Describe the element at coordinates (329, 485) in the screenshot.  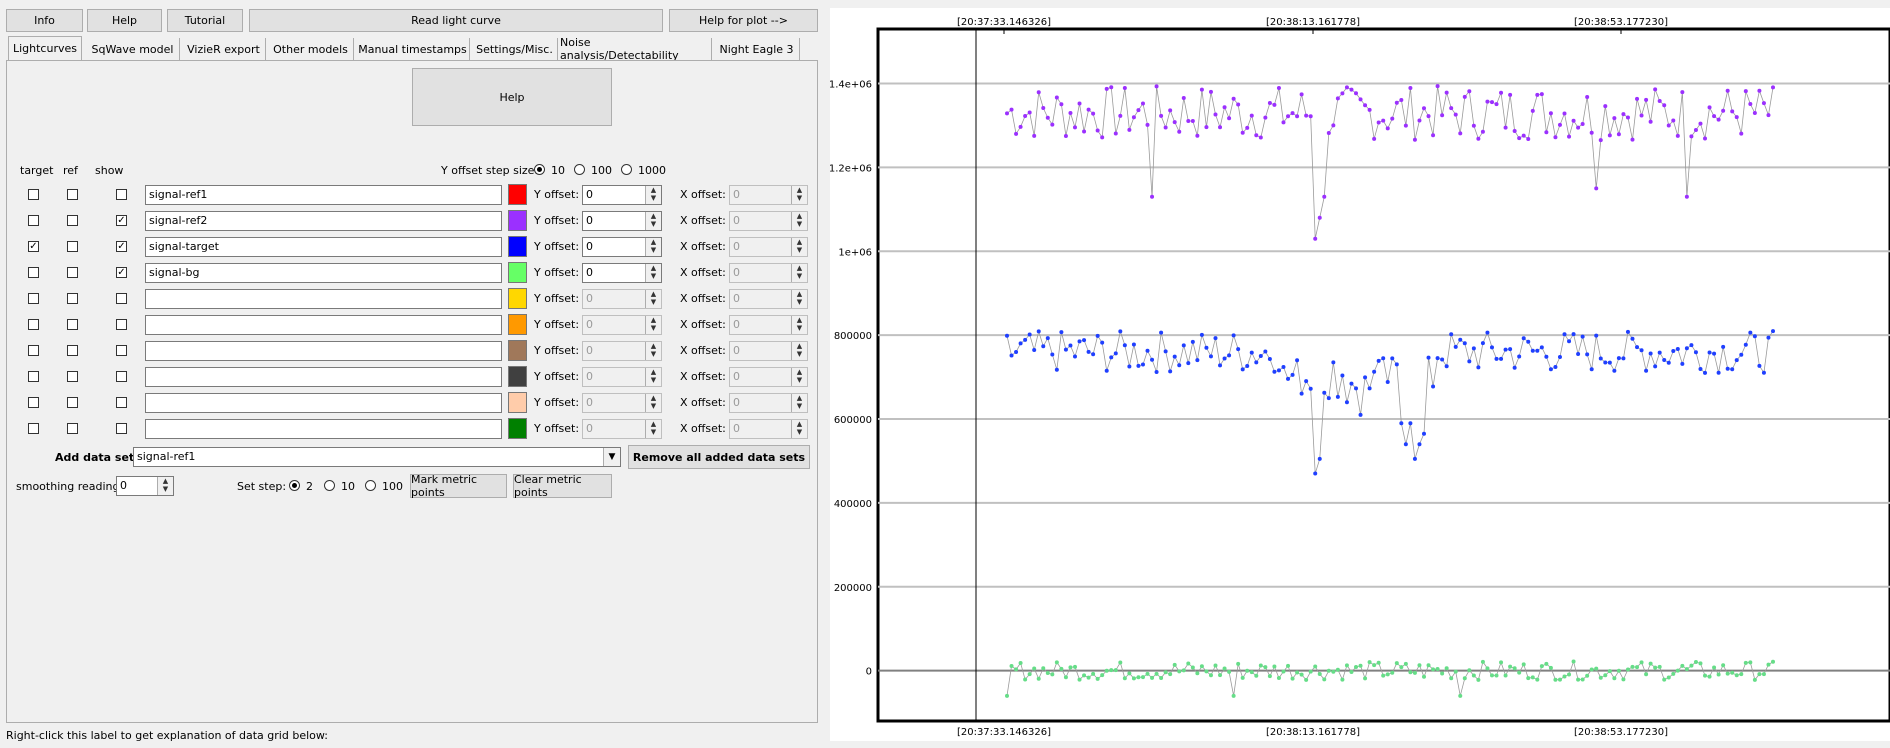
I see `set-step-10-radio` at that location.